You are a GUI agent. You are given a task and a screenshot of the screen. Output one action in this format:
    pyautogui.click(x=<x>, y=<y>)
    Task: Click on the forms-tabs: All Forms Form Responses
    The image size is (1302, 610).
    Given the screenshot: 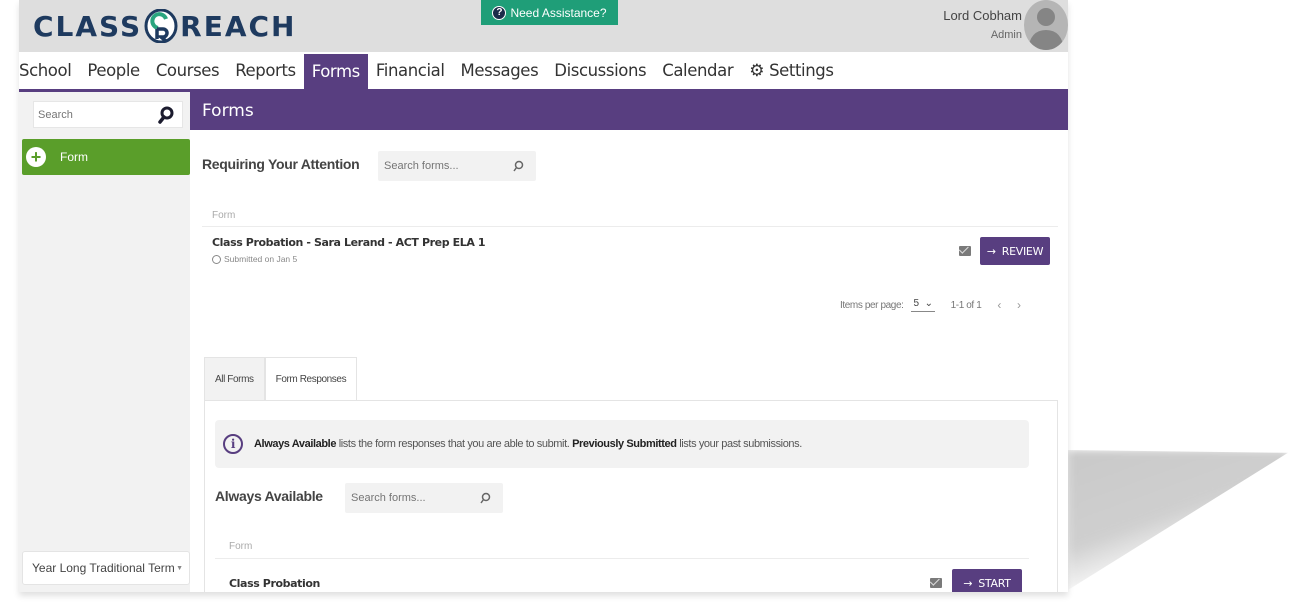 What is the action you would take?
    pyautogui.click(x=281, y=379)
    